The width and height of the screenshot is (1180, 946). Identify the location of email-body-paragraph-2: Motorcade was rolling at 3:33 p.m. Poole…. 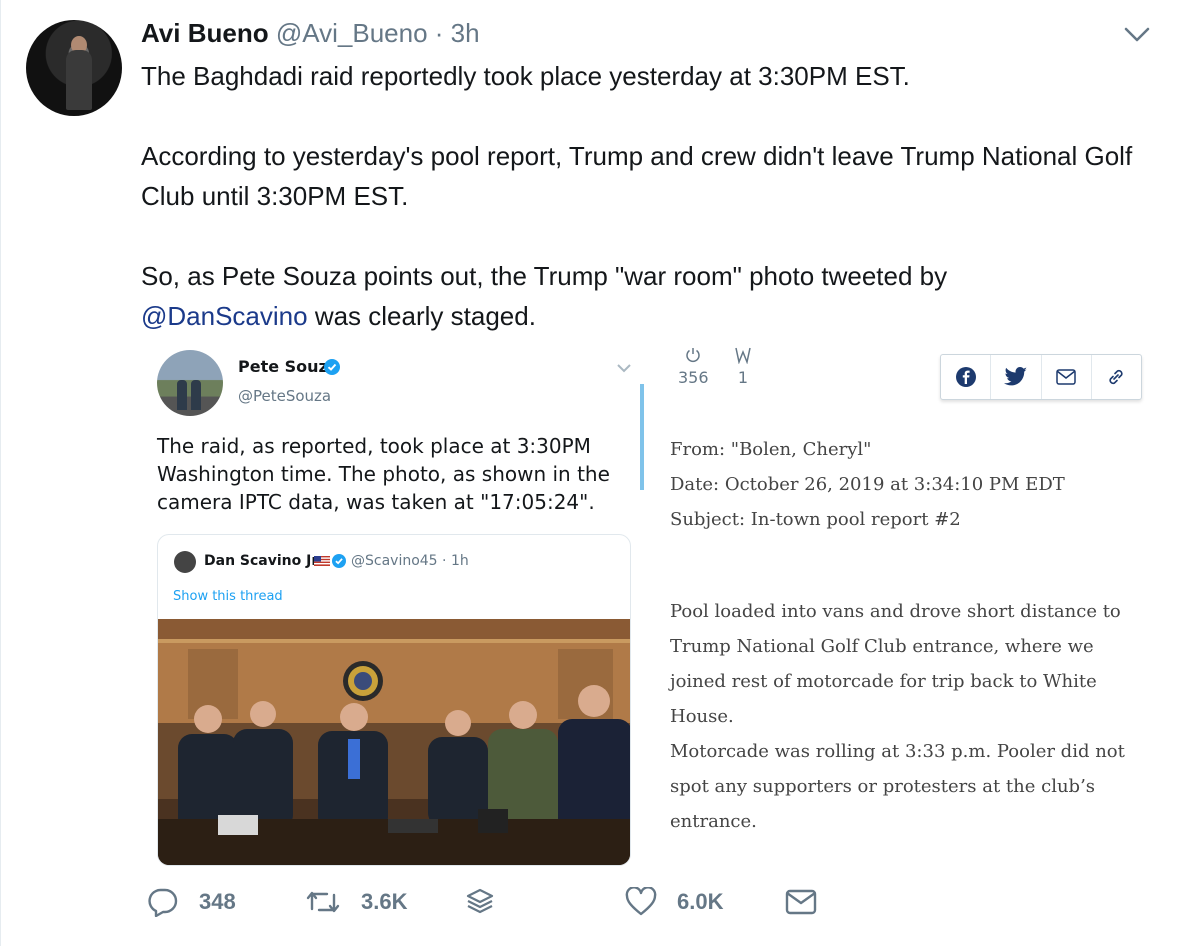
(897, 786).